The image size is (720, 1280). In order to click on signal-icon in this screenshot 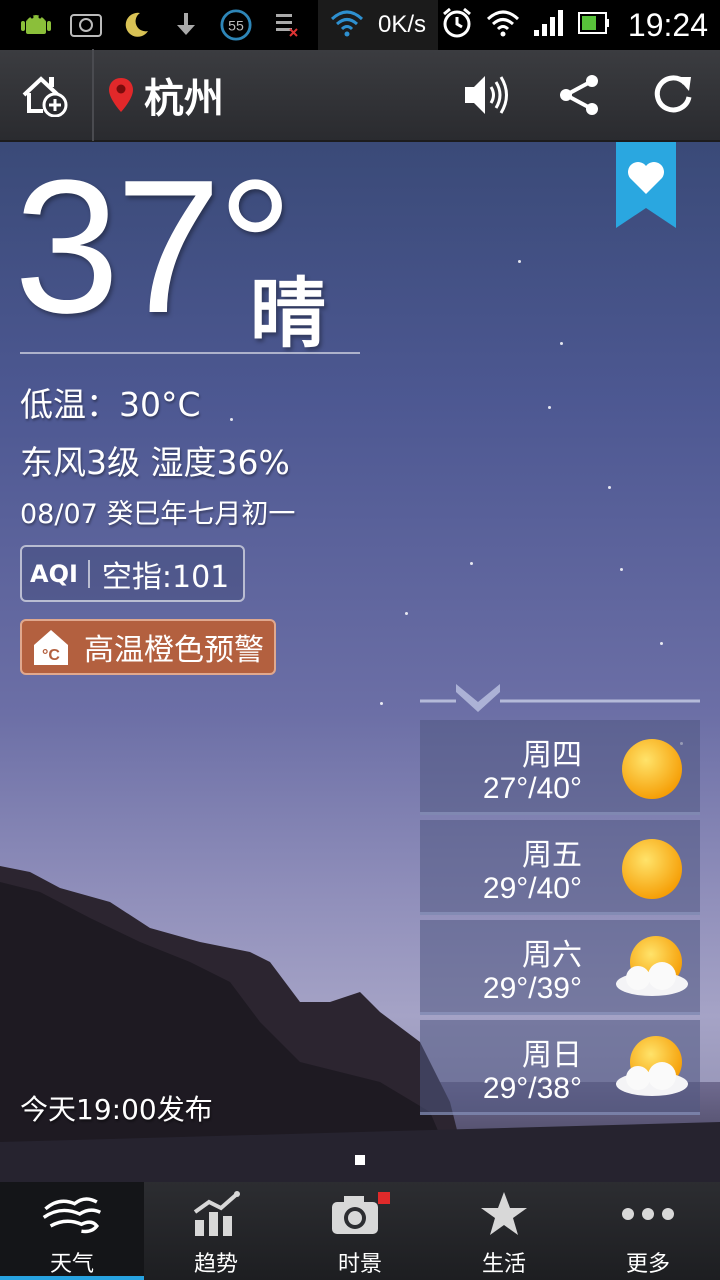, I will do `click(549, 25)`.